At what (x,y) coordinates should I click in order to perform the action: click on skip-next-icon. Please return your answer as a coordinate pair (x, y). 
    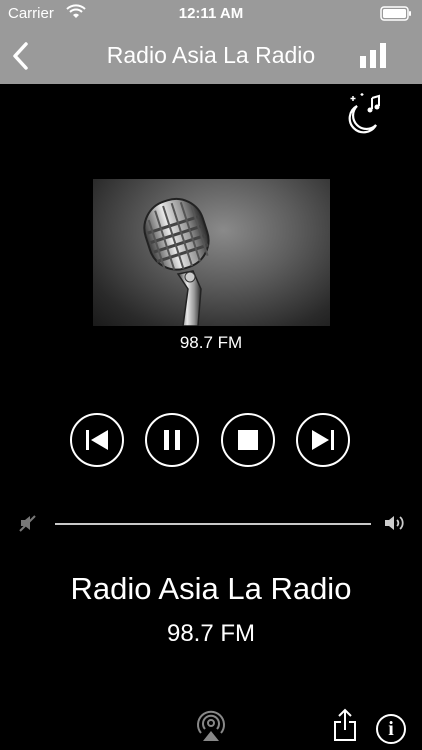
    Looking at the image, I should click on (323, 440).